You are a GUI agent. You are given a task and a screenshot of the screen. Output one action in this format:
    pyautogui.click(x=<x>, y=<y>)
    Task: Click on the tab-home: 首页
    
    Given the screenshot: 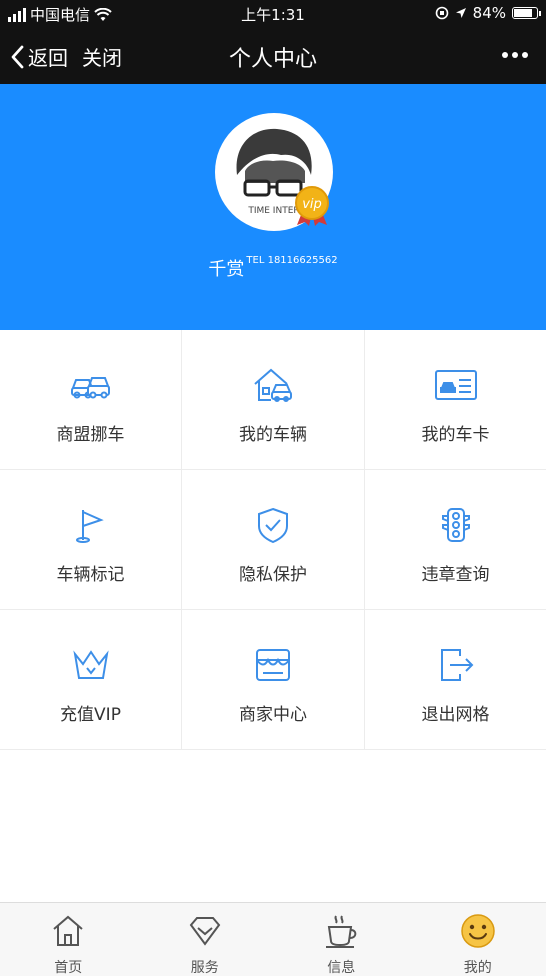 What is the action you would take?
    pyautogui.click(x=68, y=939)
    